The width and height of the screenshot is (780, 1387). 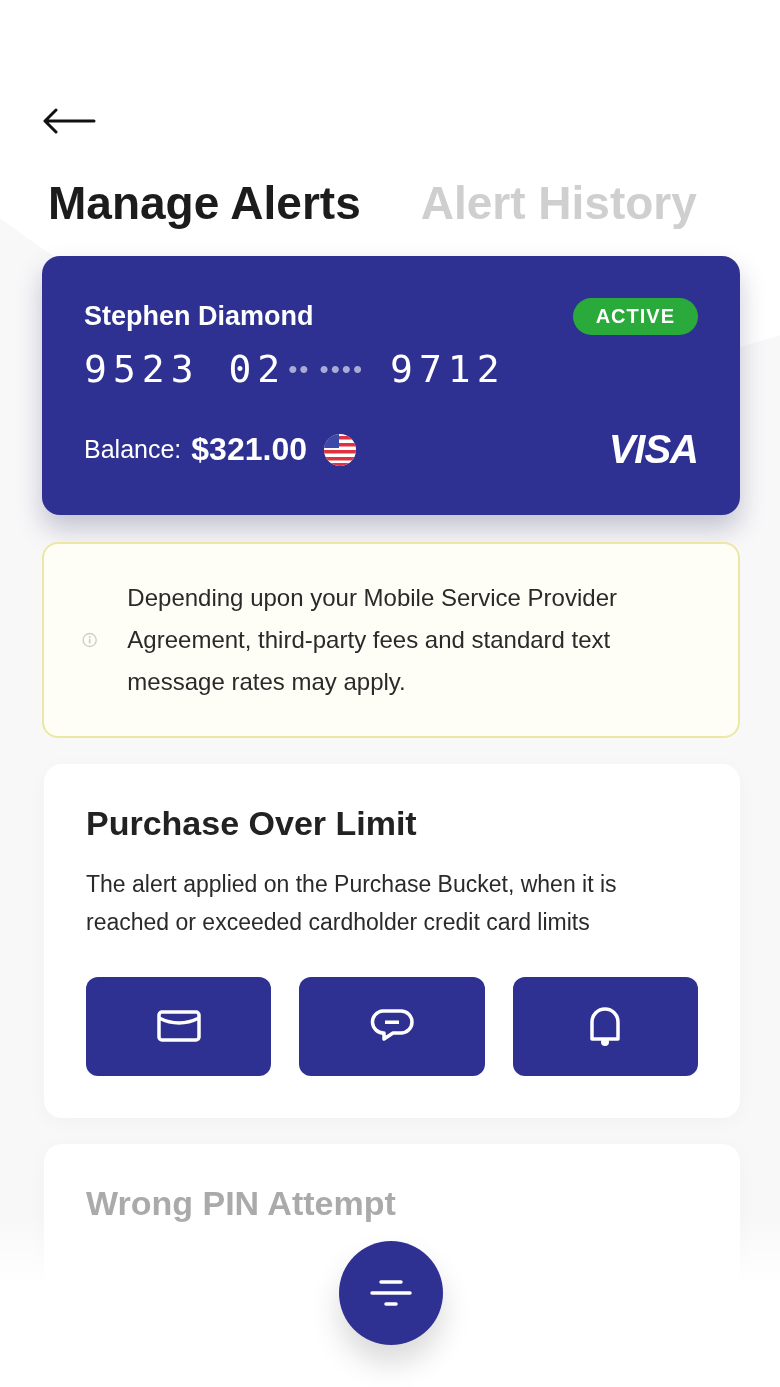 What do you see at coordinates (372, 640) in the screenshot?
I see `notice-text: Depending upon your Mobile Service Provider Agreement, third-party fees and standard text message rates may apply.` at bounding box center [372, 640].